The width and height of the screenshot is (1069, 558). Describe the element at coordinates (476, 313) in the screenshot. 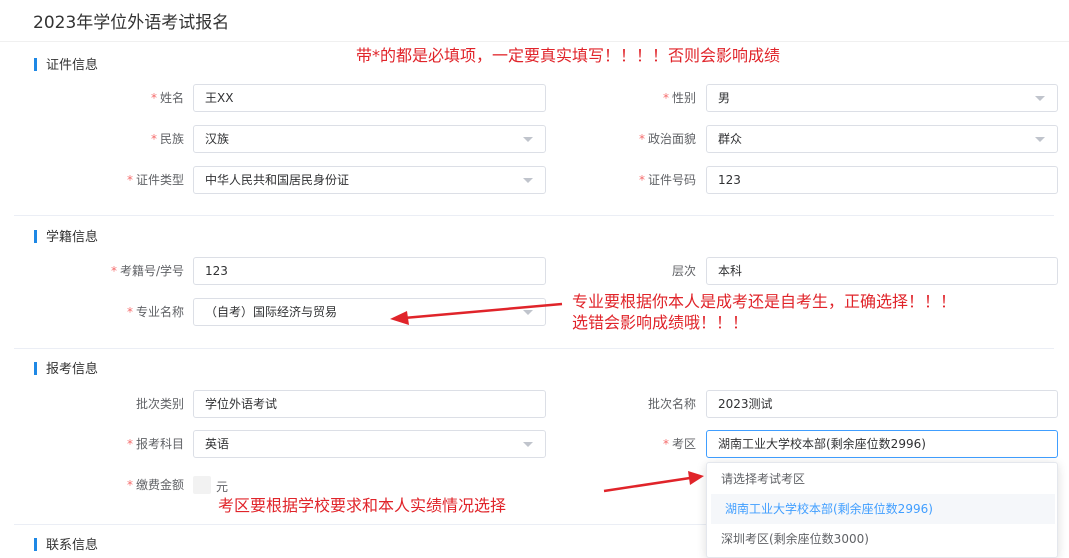

I see `arrow-to-major-select-icon` at that location.